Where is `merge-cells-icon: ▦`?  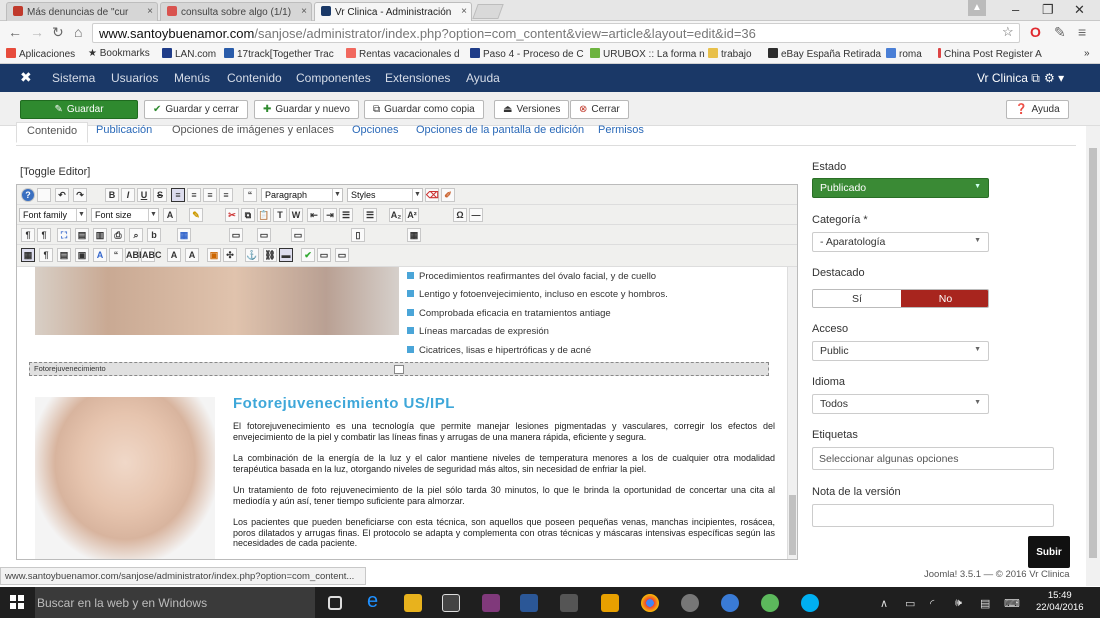 merge-cells-icon: ▦ is located at coordinates (414, 235).